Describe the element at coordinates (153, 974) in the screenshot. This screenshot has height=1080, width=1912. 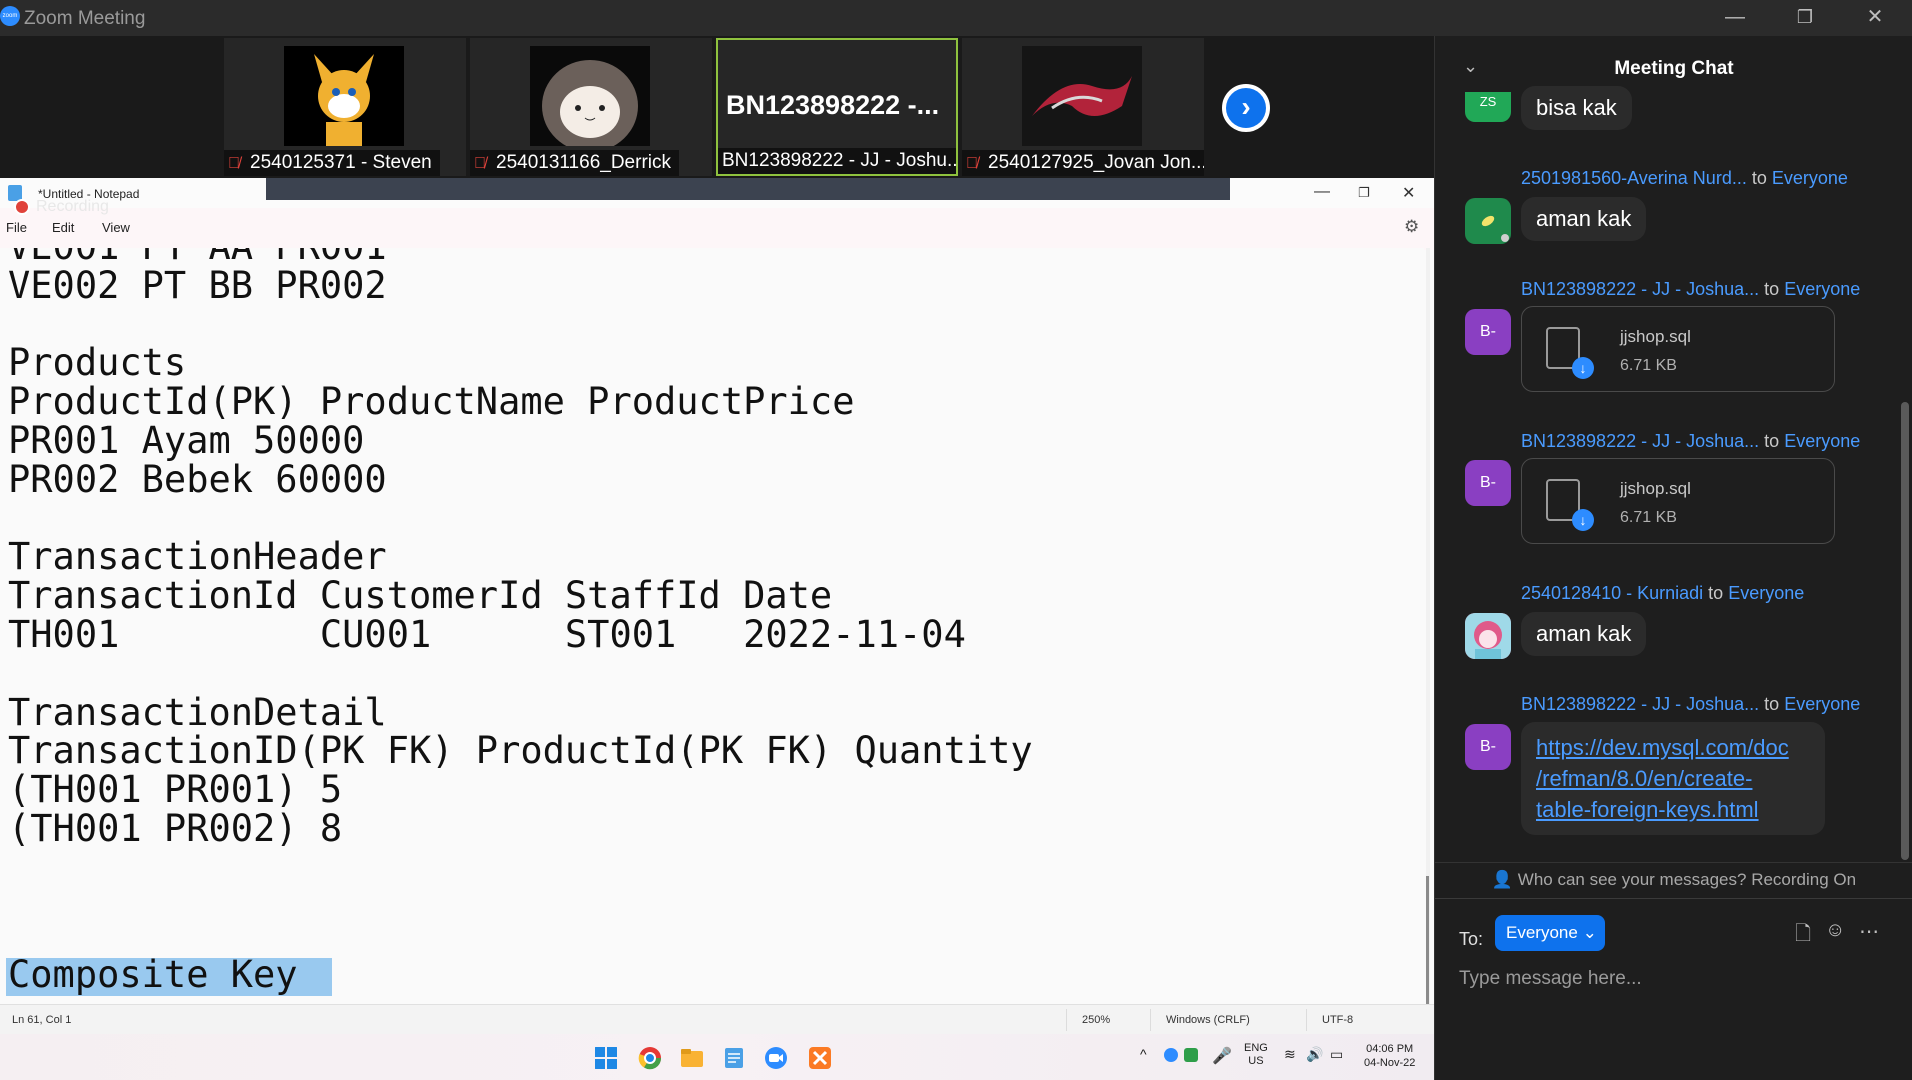
I see `selected-text: Composite Key` at that location.